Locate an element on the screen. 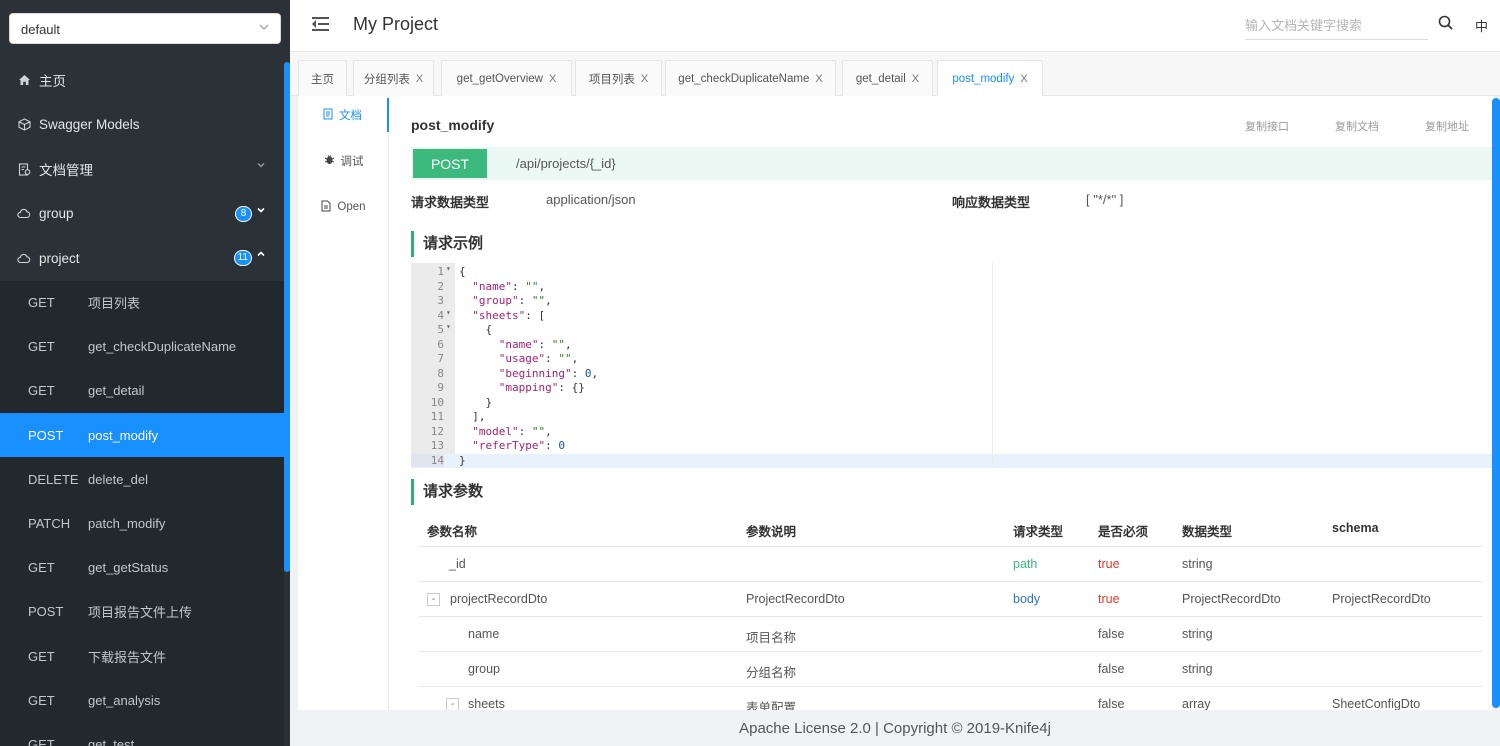  code-line: 8 "beginning": 0, is located at coordinates (952, 374).